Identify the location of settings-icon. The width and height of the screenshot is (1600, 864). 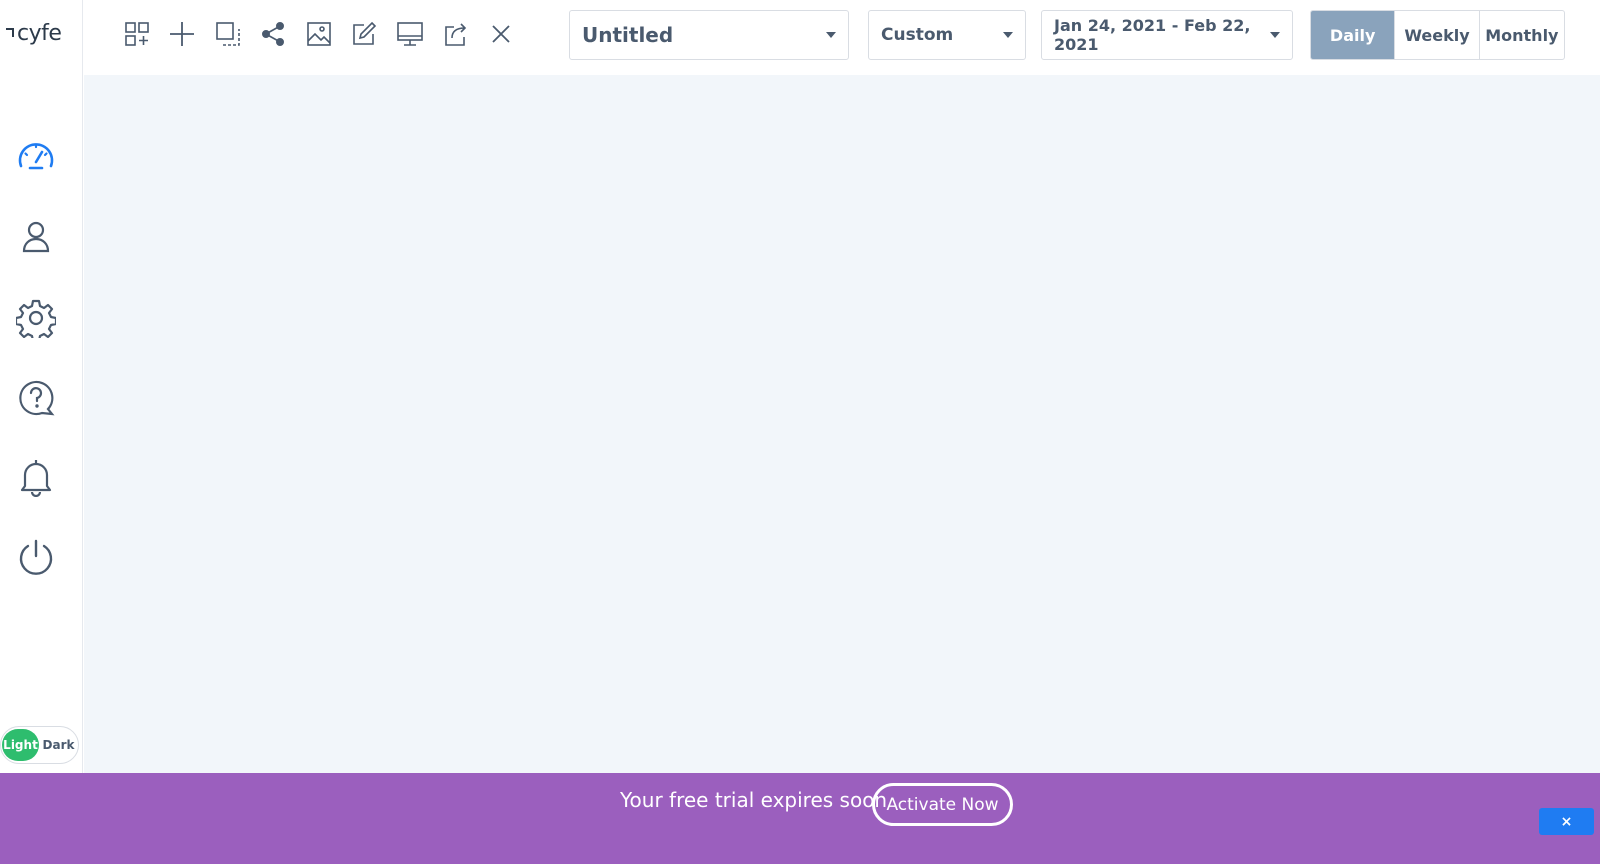
(36, 318).